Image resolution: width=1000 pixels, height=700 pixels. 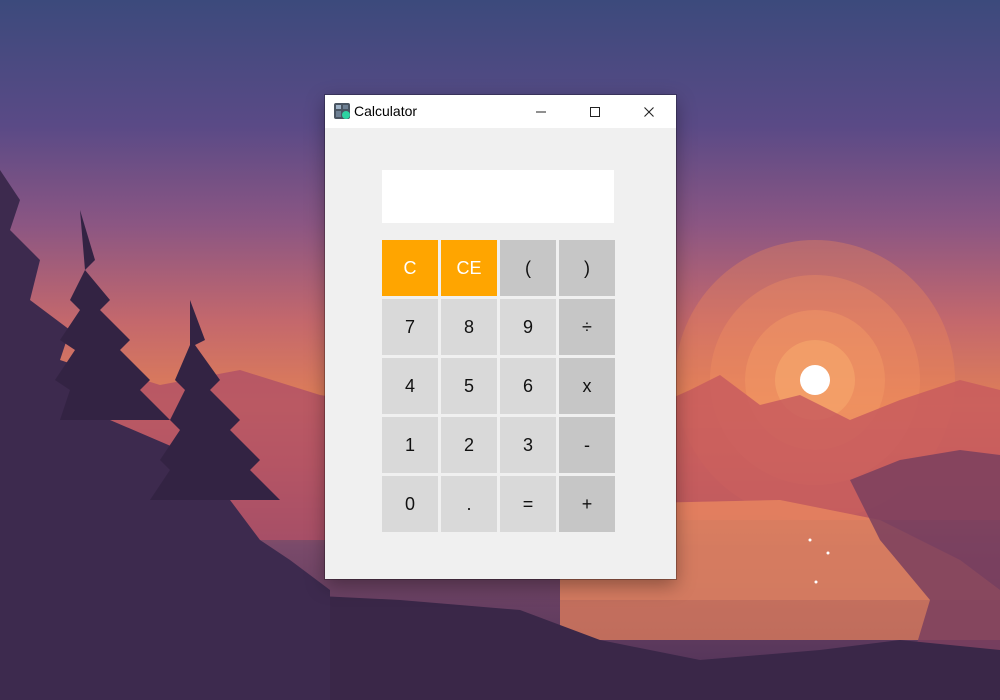 What do you see at coordinates (528, 504) in the screenshot?
I see `equals-button: =` at bounding box center [528, 504].